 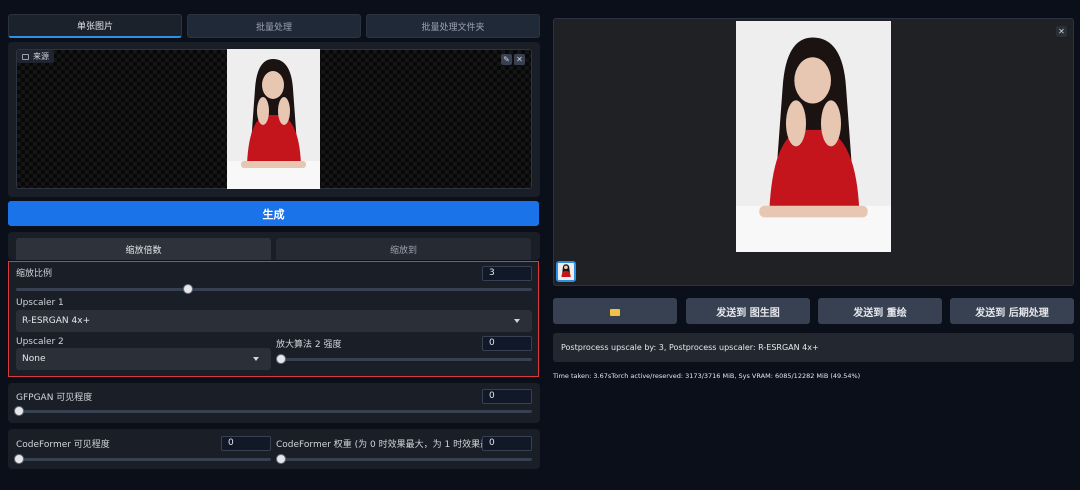 What do you see at coordinates (274, 289) in the screenshot?
I see `scale-slider` at bounding box center [274, 289].